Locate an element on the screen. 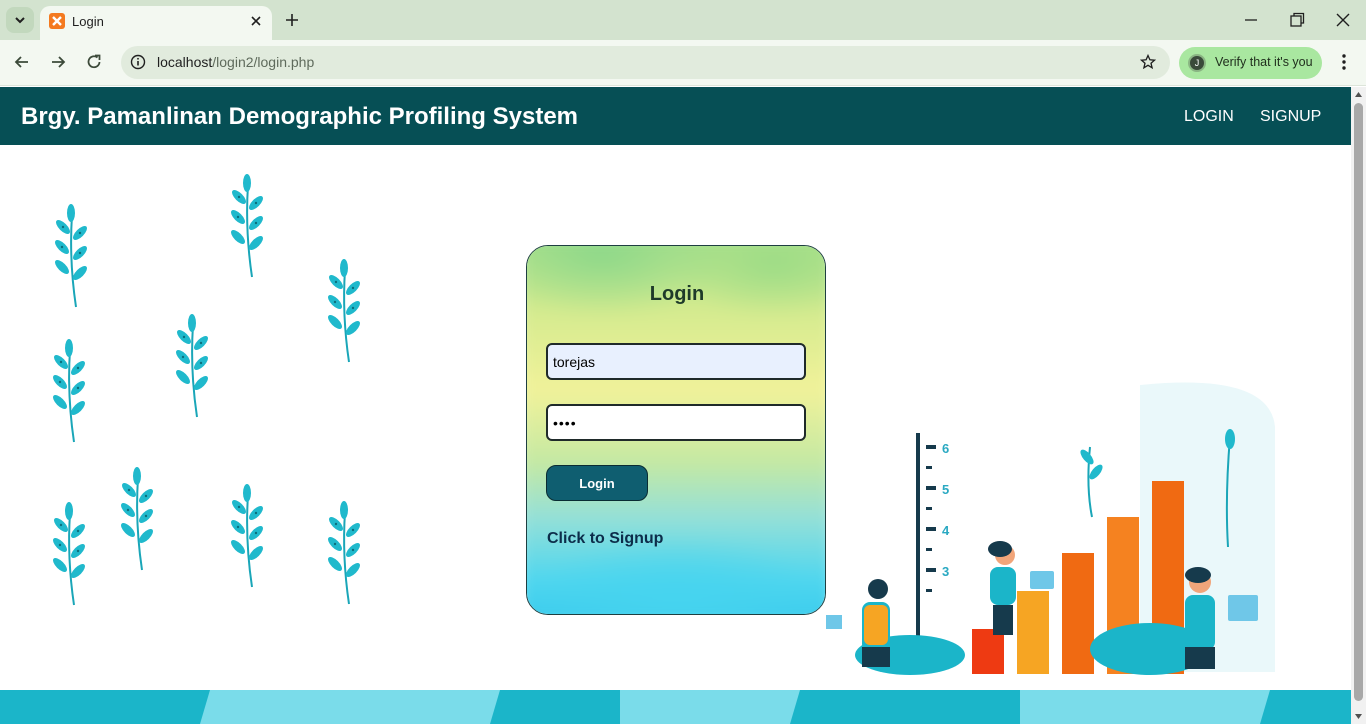  axis-ticks: 6 5 4 3 is located at coordinates (938, 516).